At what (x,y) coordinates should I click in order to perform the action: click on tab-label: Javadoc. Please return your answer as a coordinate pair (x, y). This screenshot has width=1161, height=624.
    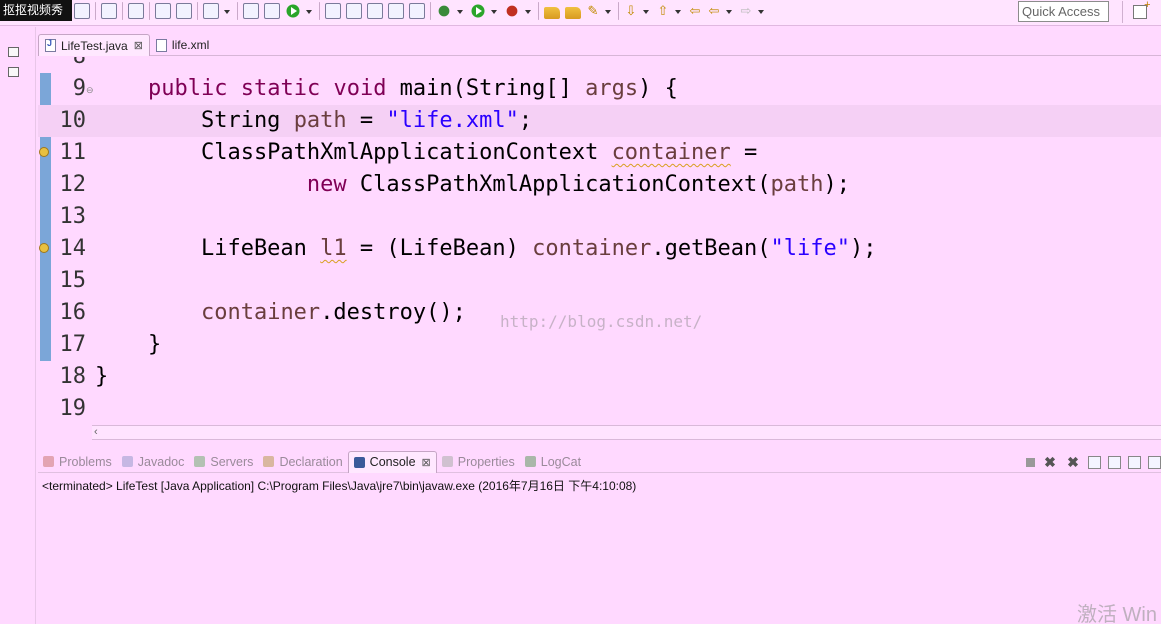
    Looking at the image, I should click on (161, 461).